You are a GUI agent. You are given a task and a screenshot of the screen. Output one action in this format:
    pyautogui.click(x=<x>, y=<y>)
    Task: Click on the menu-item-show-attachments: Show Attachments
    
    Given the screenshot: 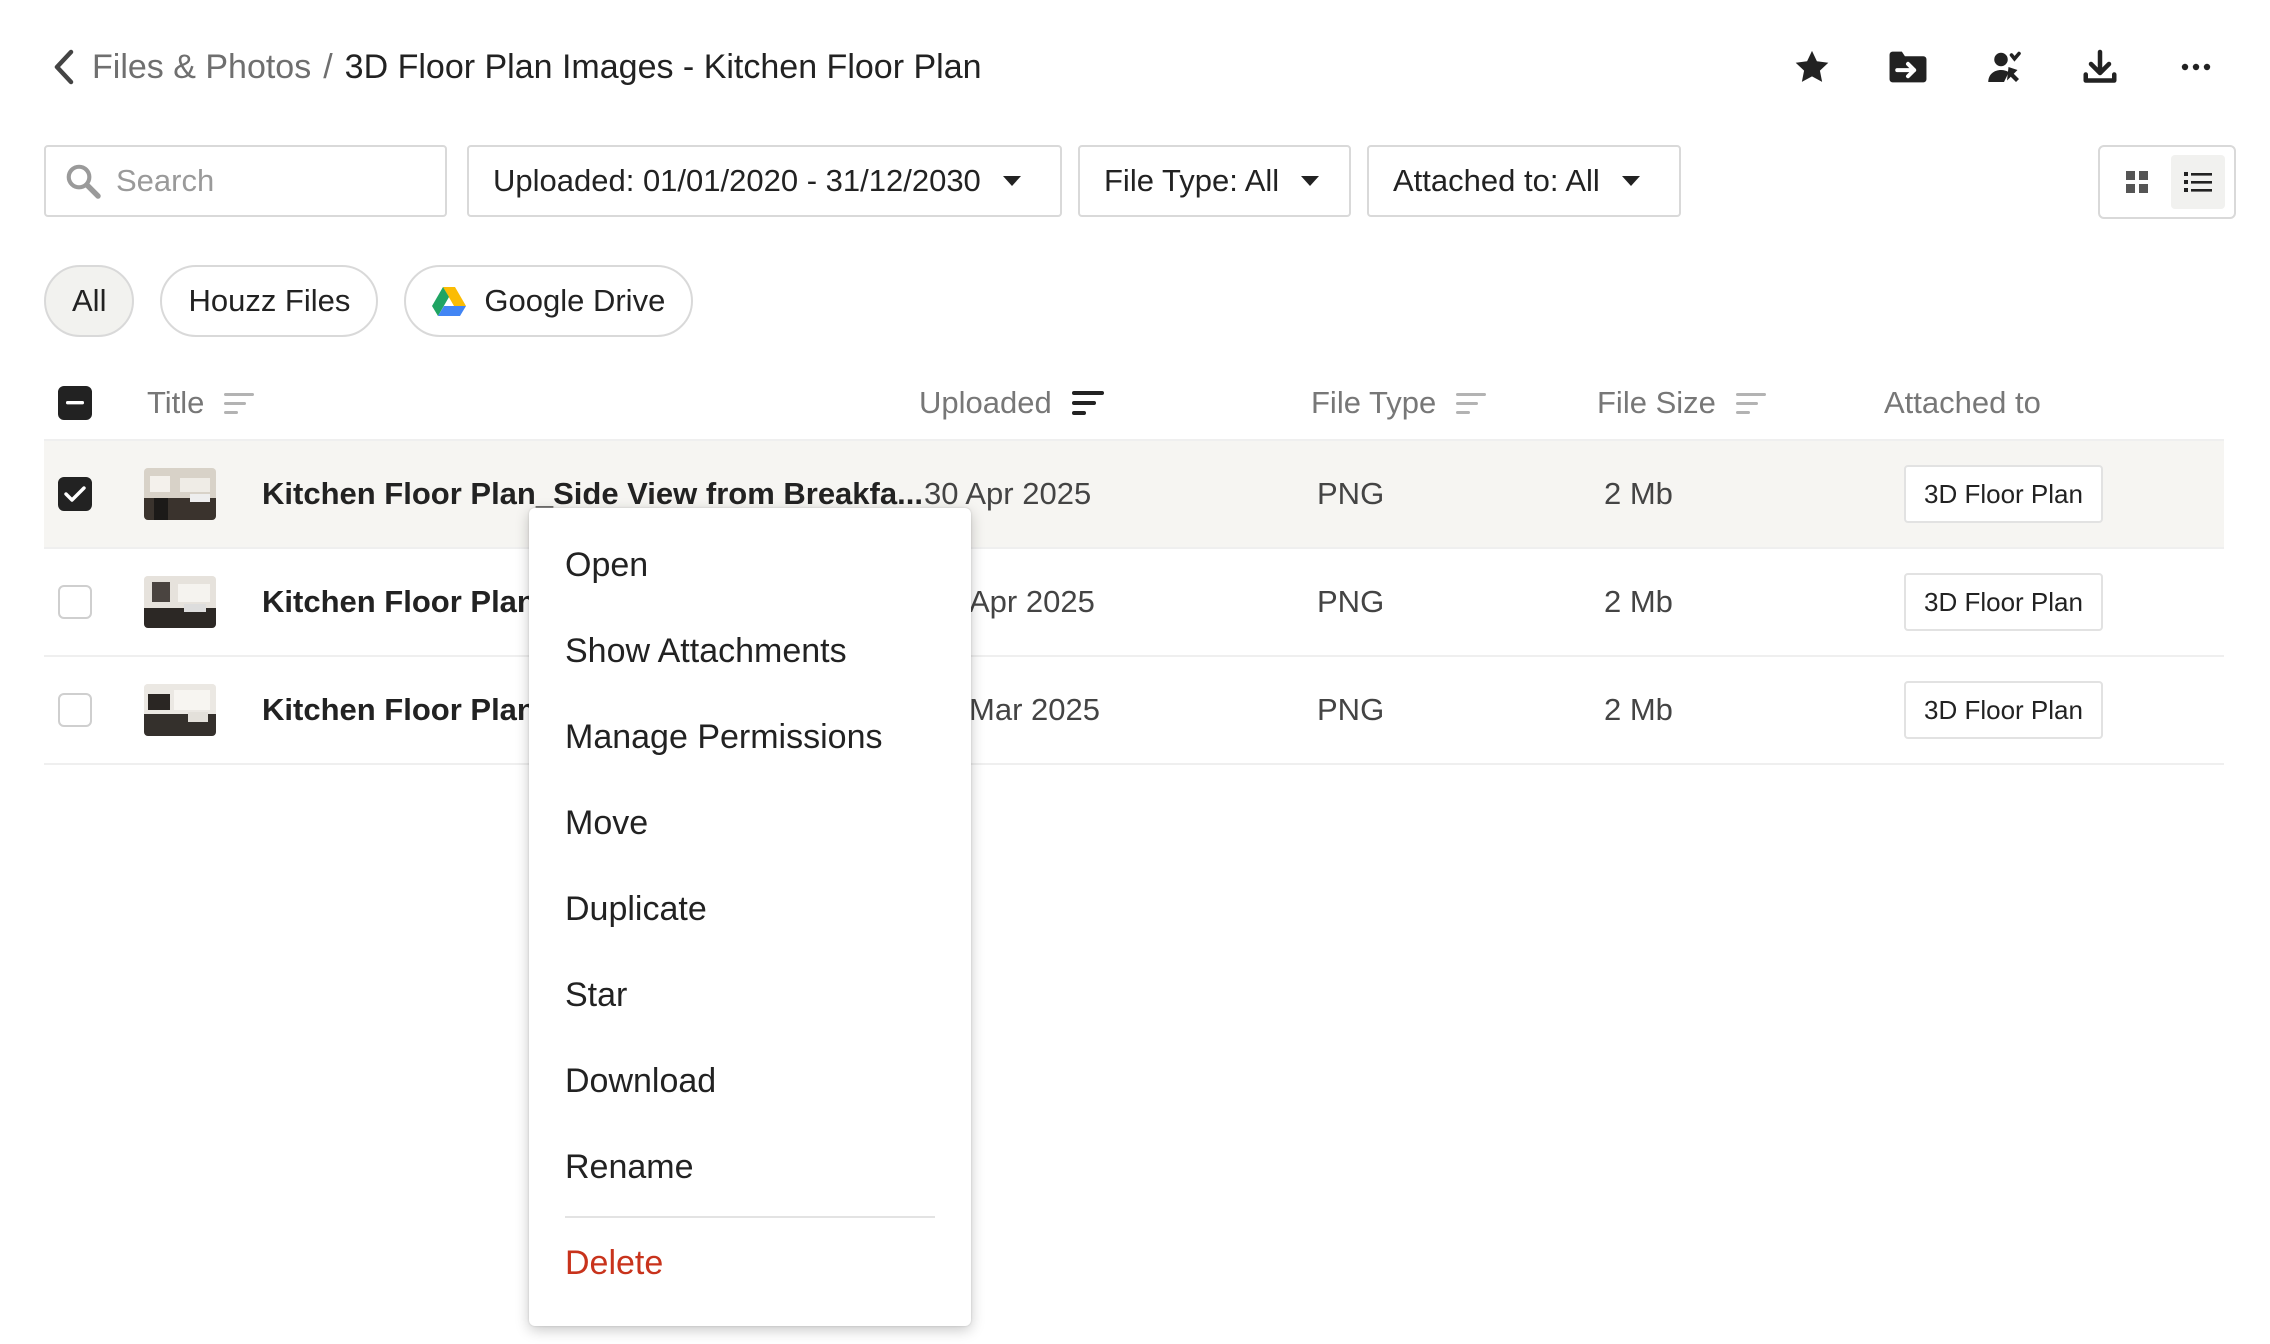 What is the action you would take?
    pyautogui.click(x=750, y=651)
    